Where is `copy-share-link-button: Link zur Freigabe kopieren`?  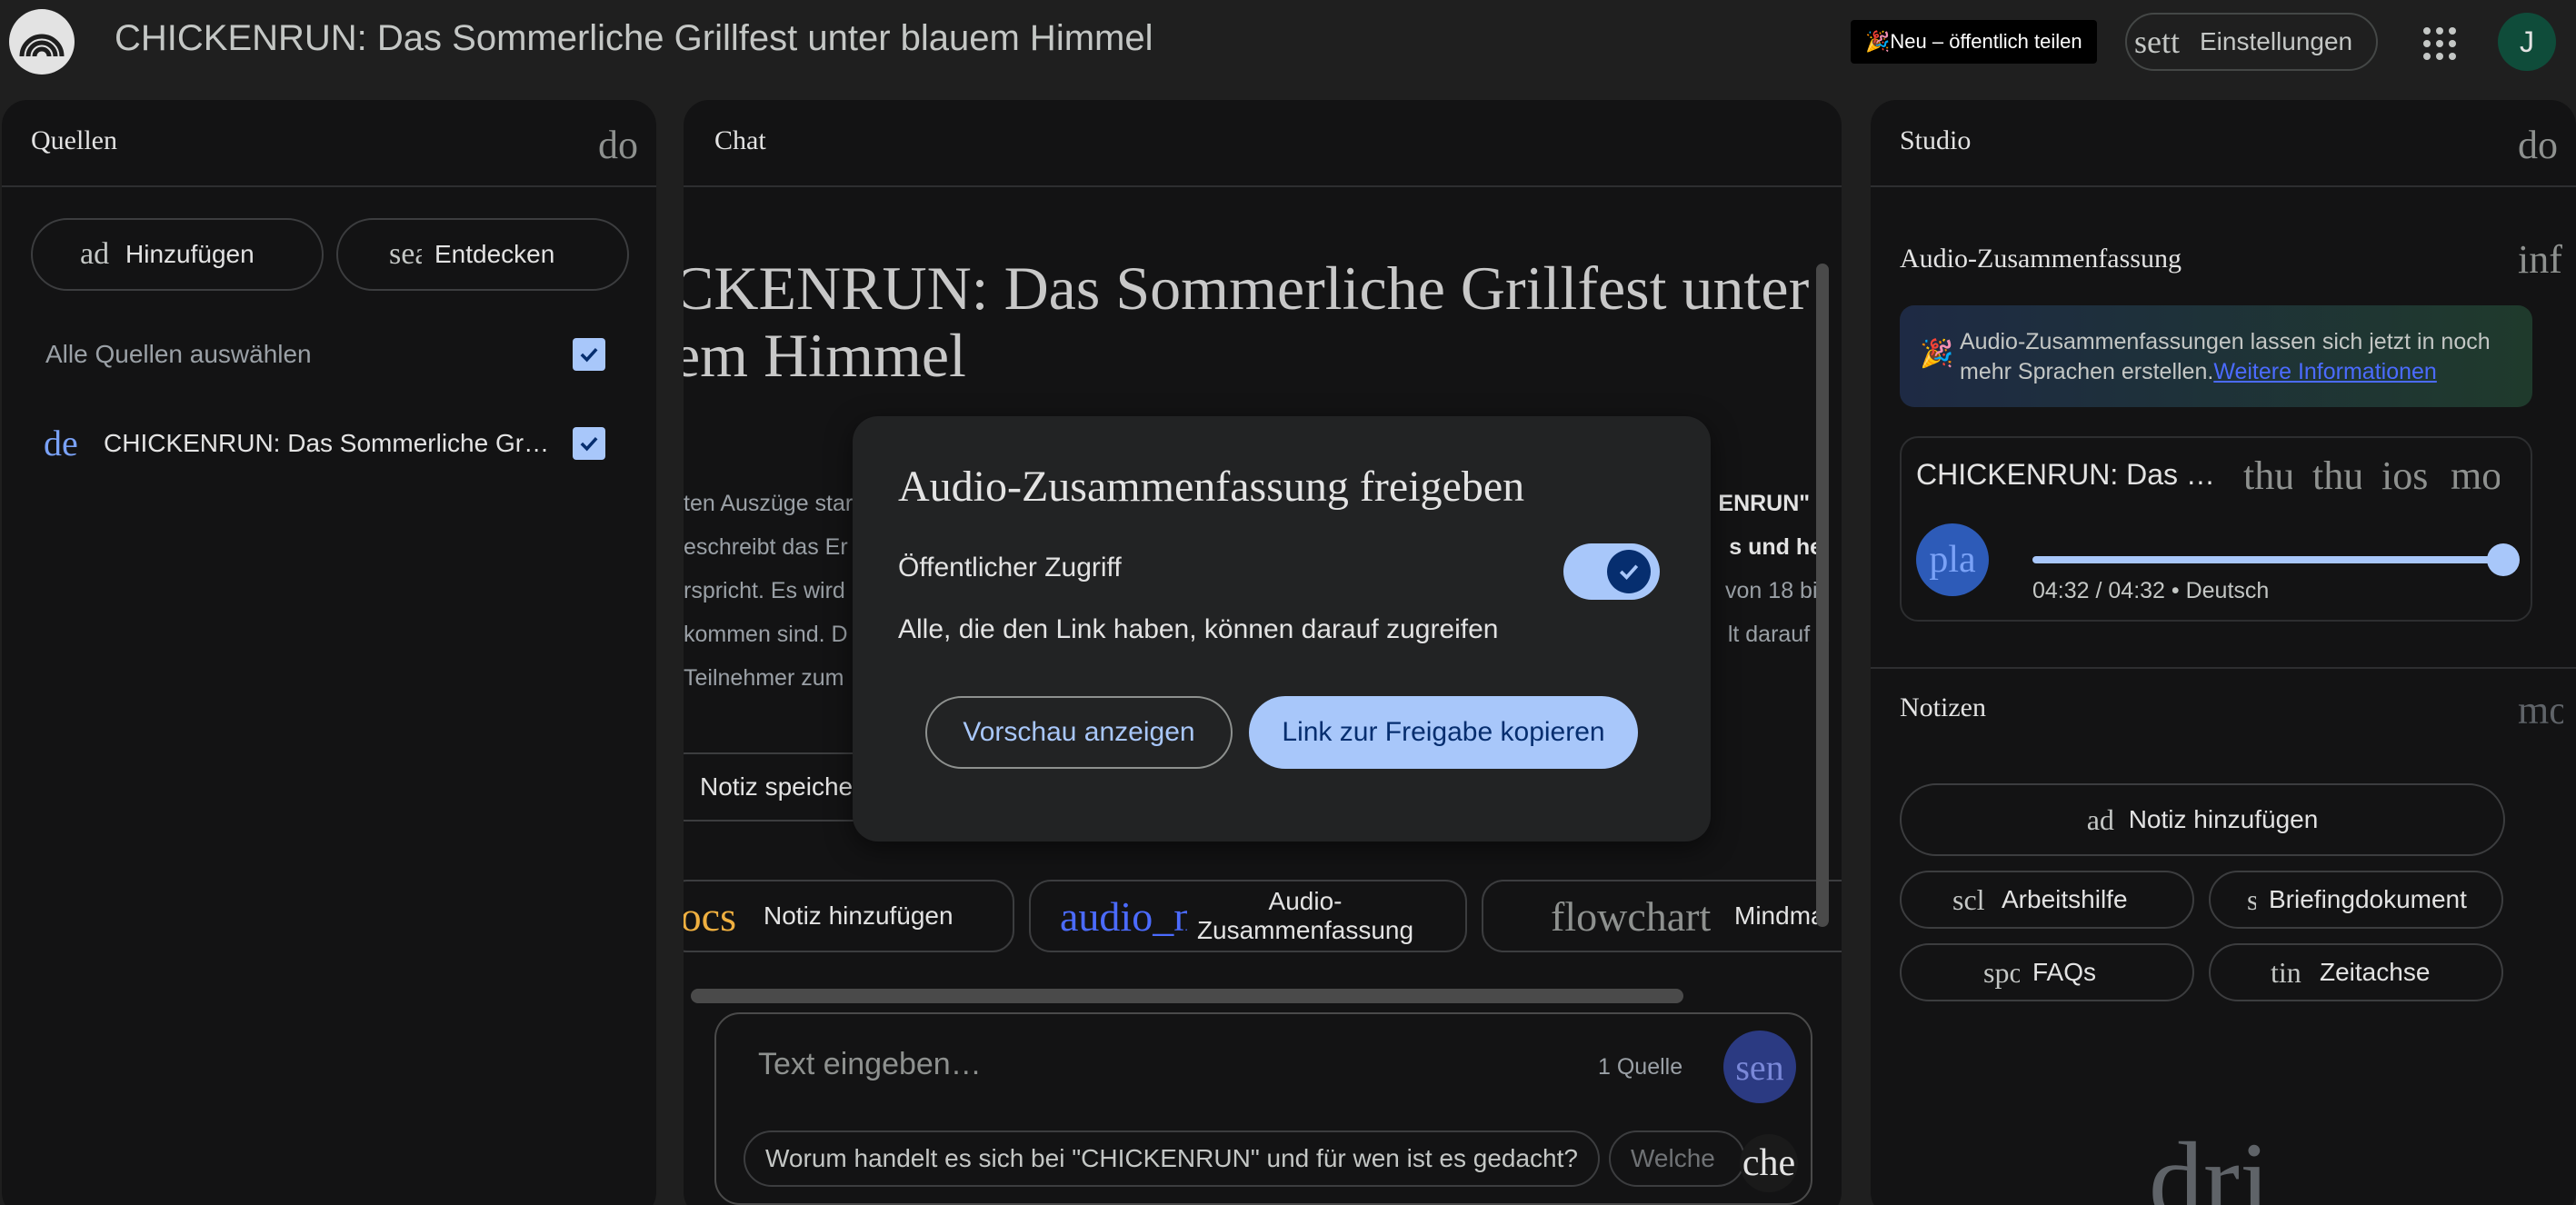
copy-share-link-button: Link zur Freigabe kopieren is located at coordinates (1443, 733).